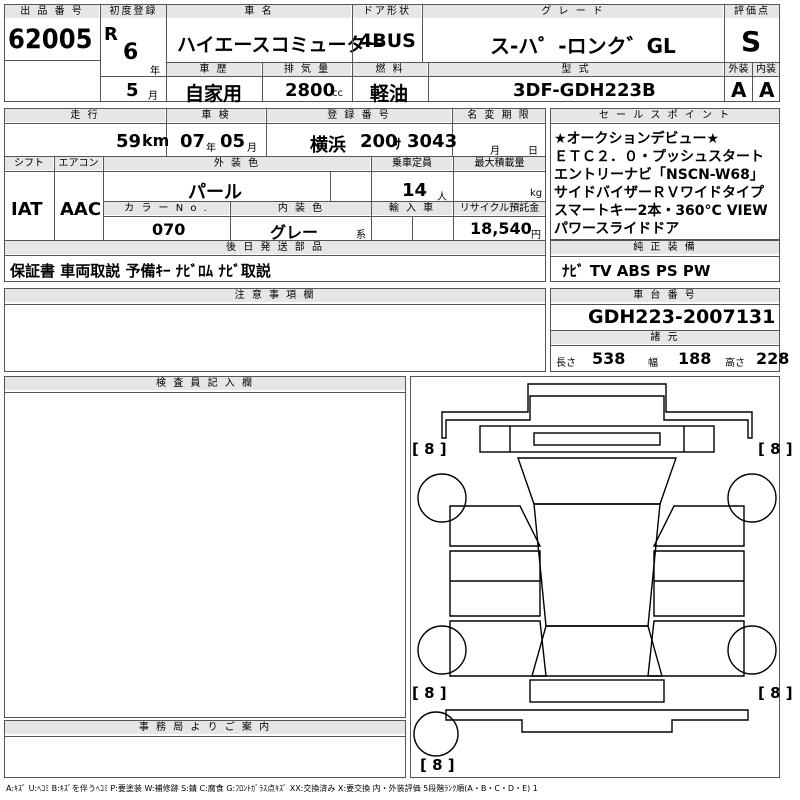  Describe the element at coordinates (659, 175) in the screenshot. I see `sales-point-line: エントリーナビ「NSCN-W68」` at that location.